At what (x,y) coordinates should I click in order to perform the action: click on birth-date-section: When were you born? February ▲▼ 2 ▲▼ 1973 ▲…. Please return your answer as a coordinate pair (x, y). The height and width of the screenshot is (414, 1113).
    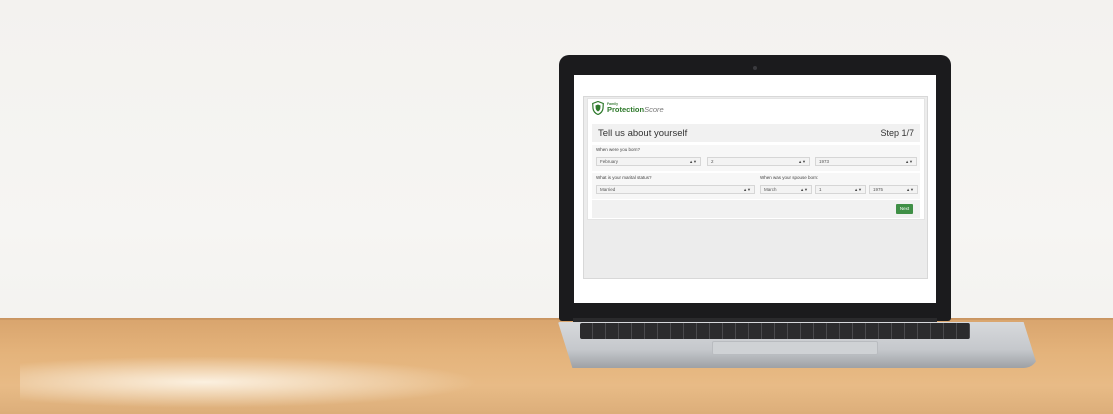
    Looking at the image, I should click on (756, 158).